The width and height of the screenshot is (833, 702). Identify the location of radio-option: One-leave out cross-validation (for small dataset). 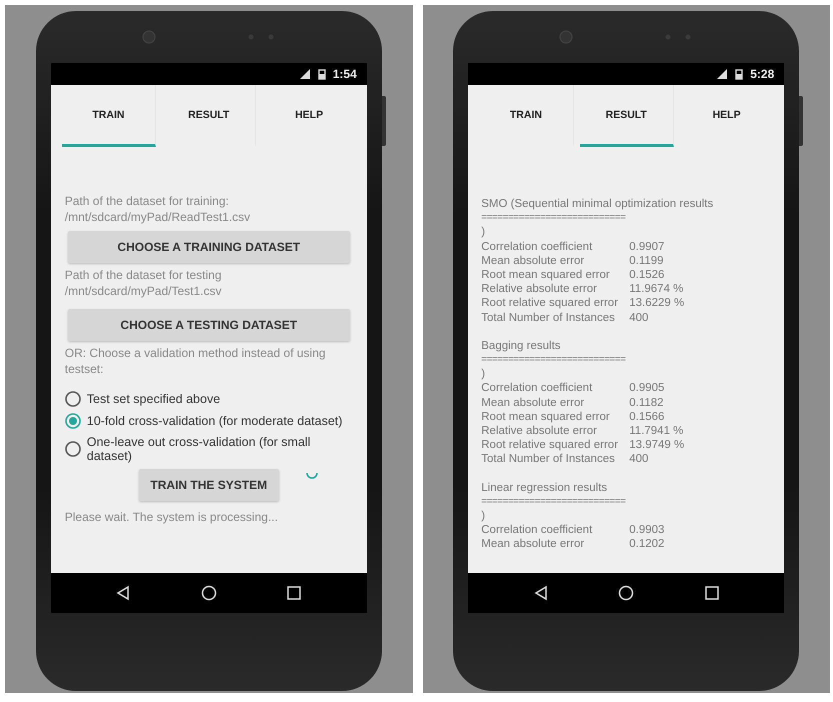
(208, 449).